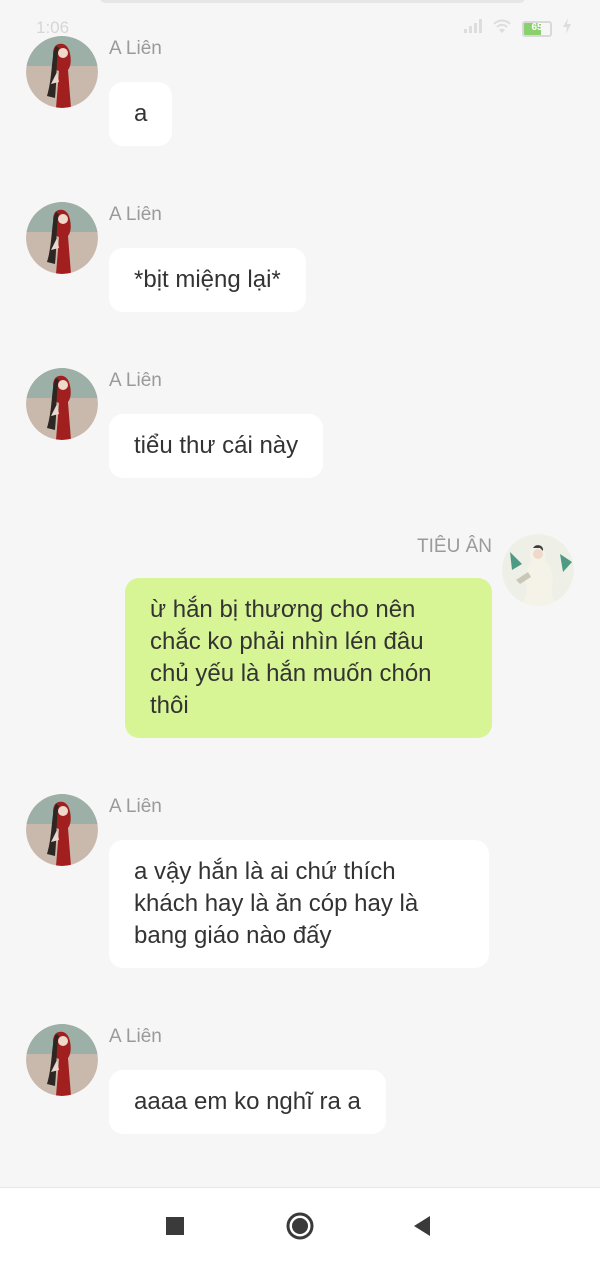  I want to click on message-bubble: a, so click(141, 114).